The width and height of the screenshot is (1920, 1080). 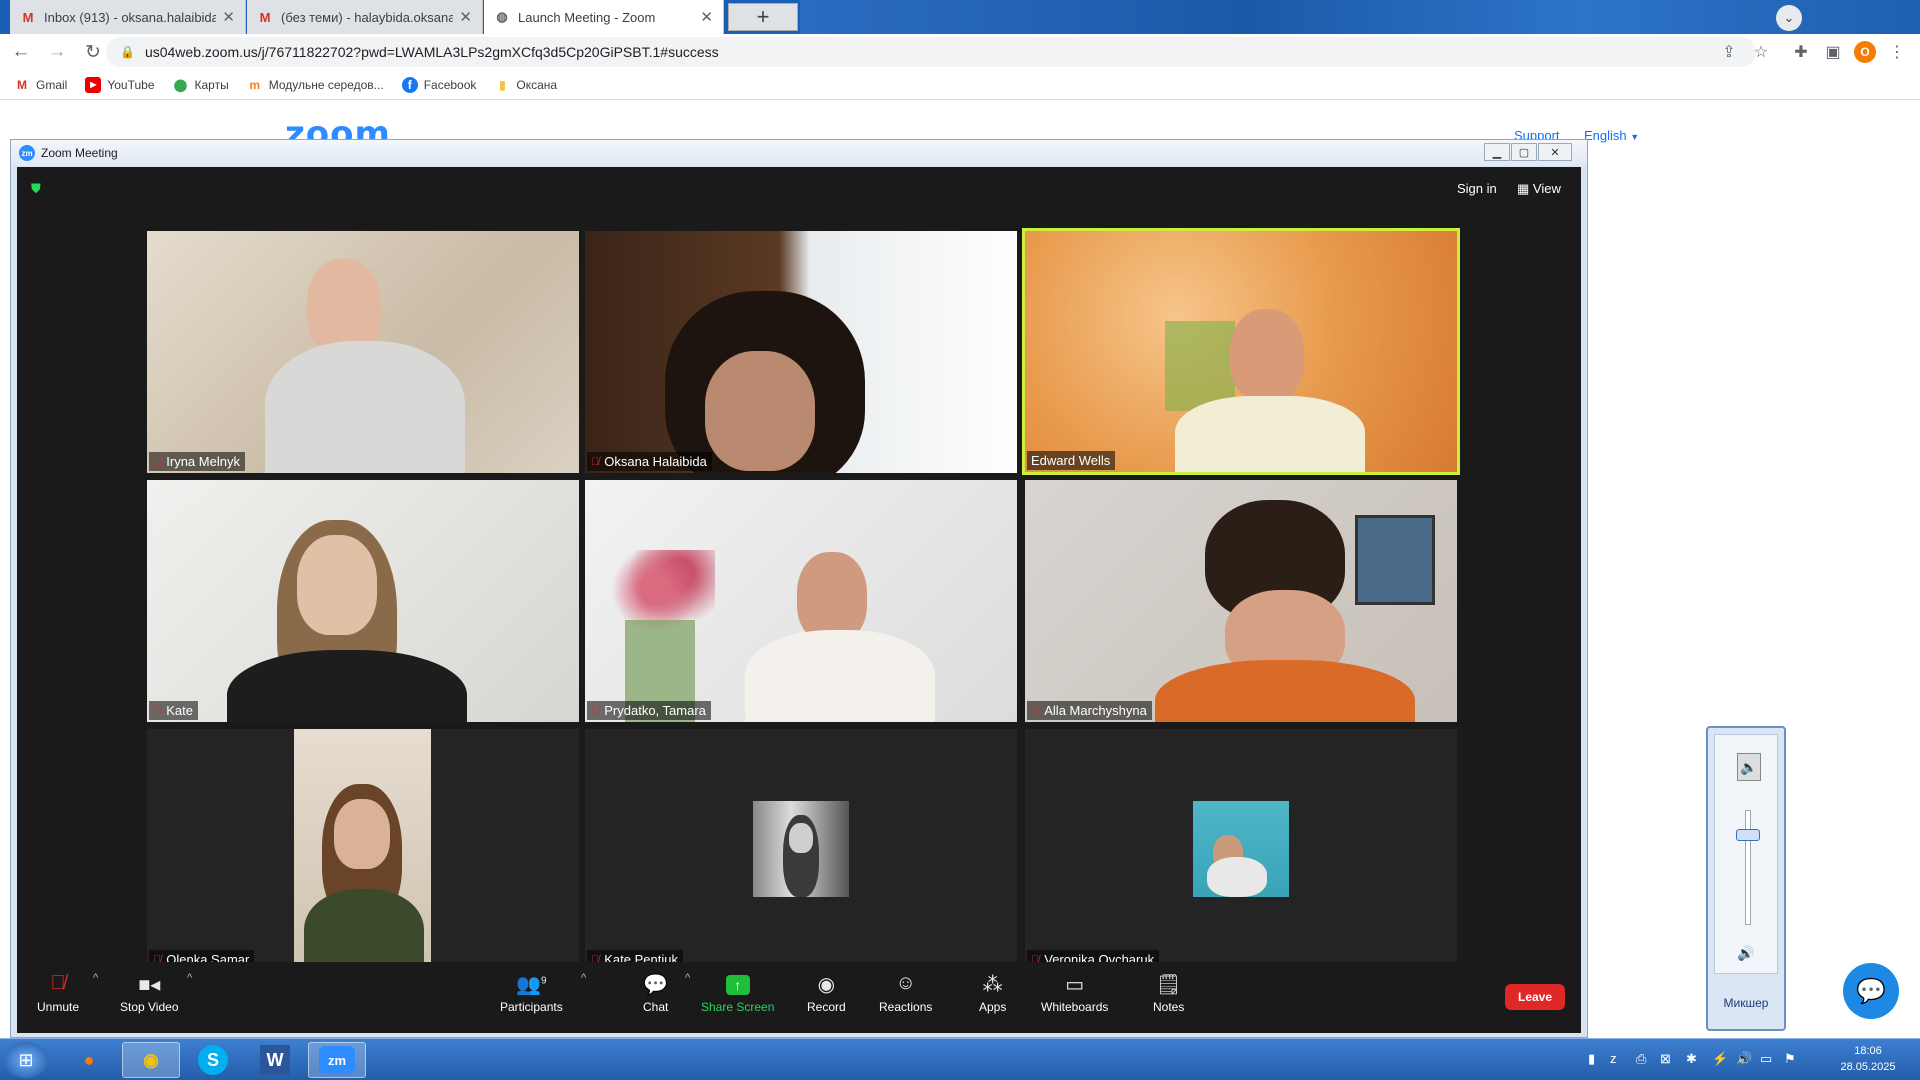 What do you see at coordinates (255, 84) in the screenshot?
I see `moodle-icon: m` at bounding box center [255, 84].